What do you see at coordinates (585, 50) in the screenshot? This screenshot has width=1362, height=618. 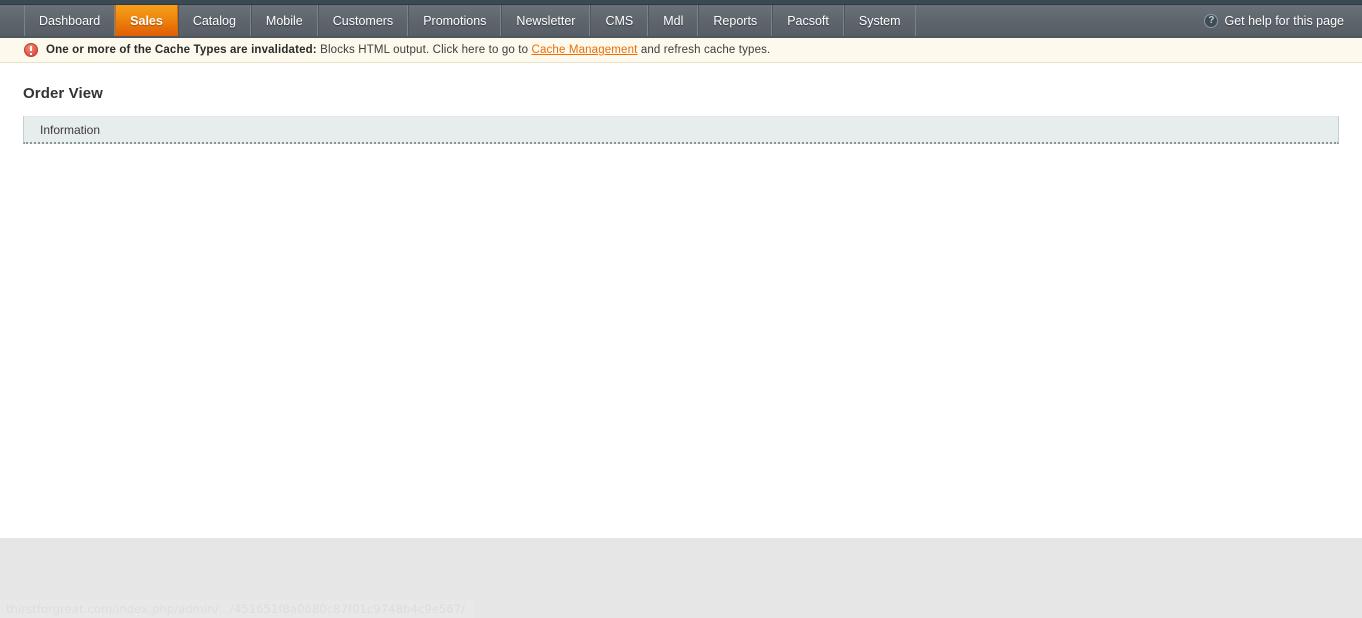 I see `cache-management-link: Cache Management` at bounding box center [585, 50].